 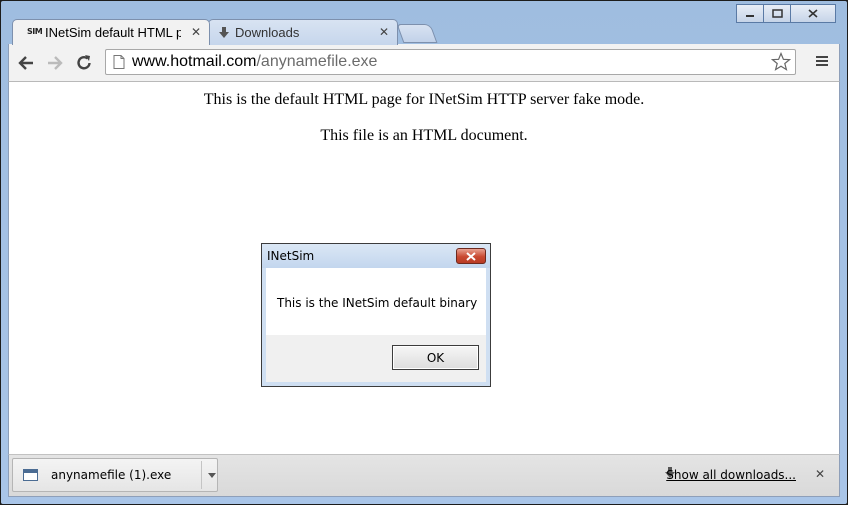 What do you see at coordinates (822, 61) in the screenshot?
I see `menu-icon` at bounding box center [822, 61].